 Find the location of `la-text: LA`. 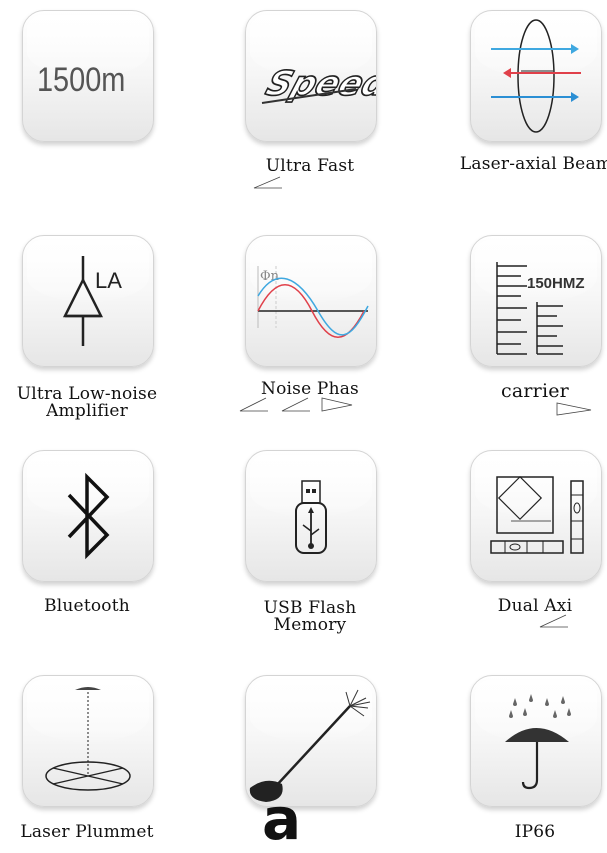

la-text: LA is located at coordinates (108, 280).